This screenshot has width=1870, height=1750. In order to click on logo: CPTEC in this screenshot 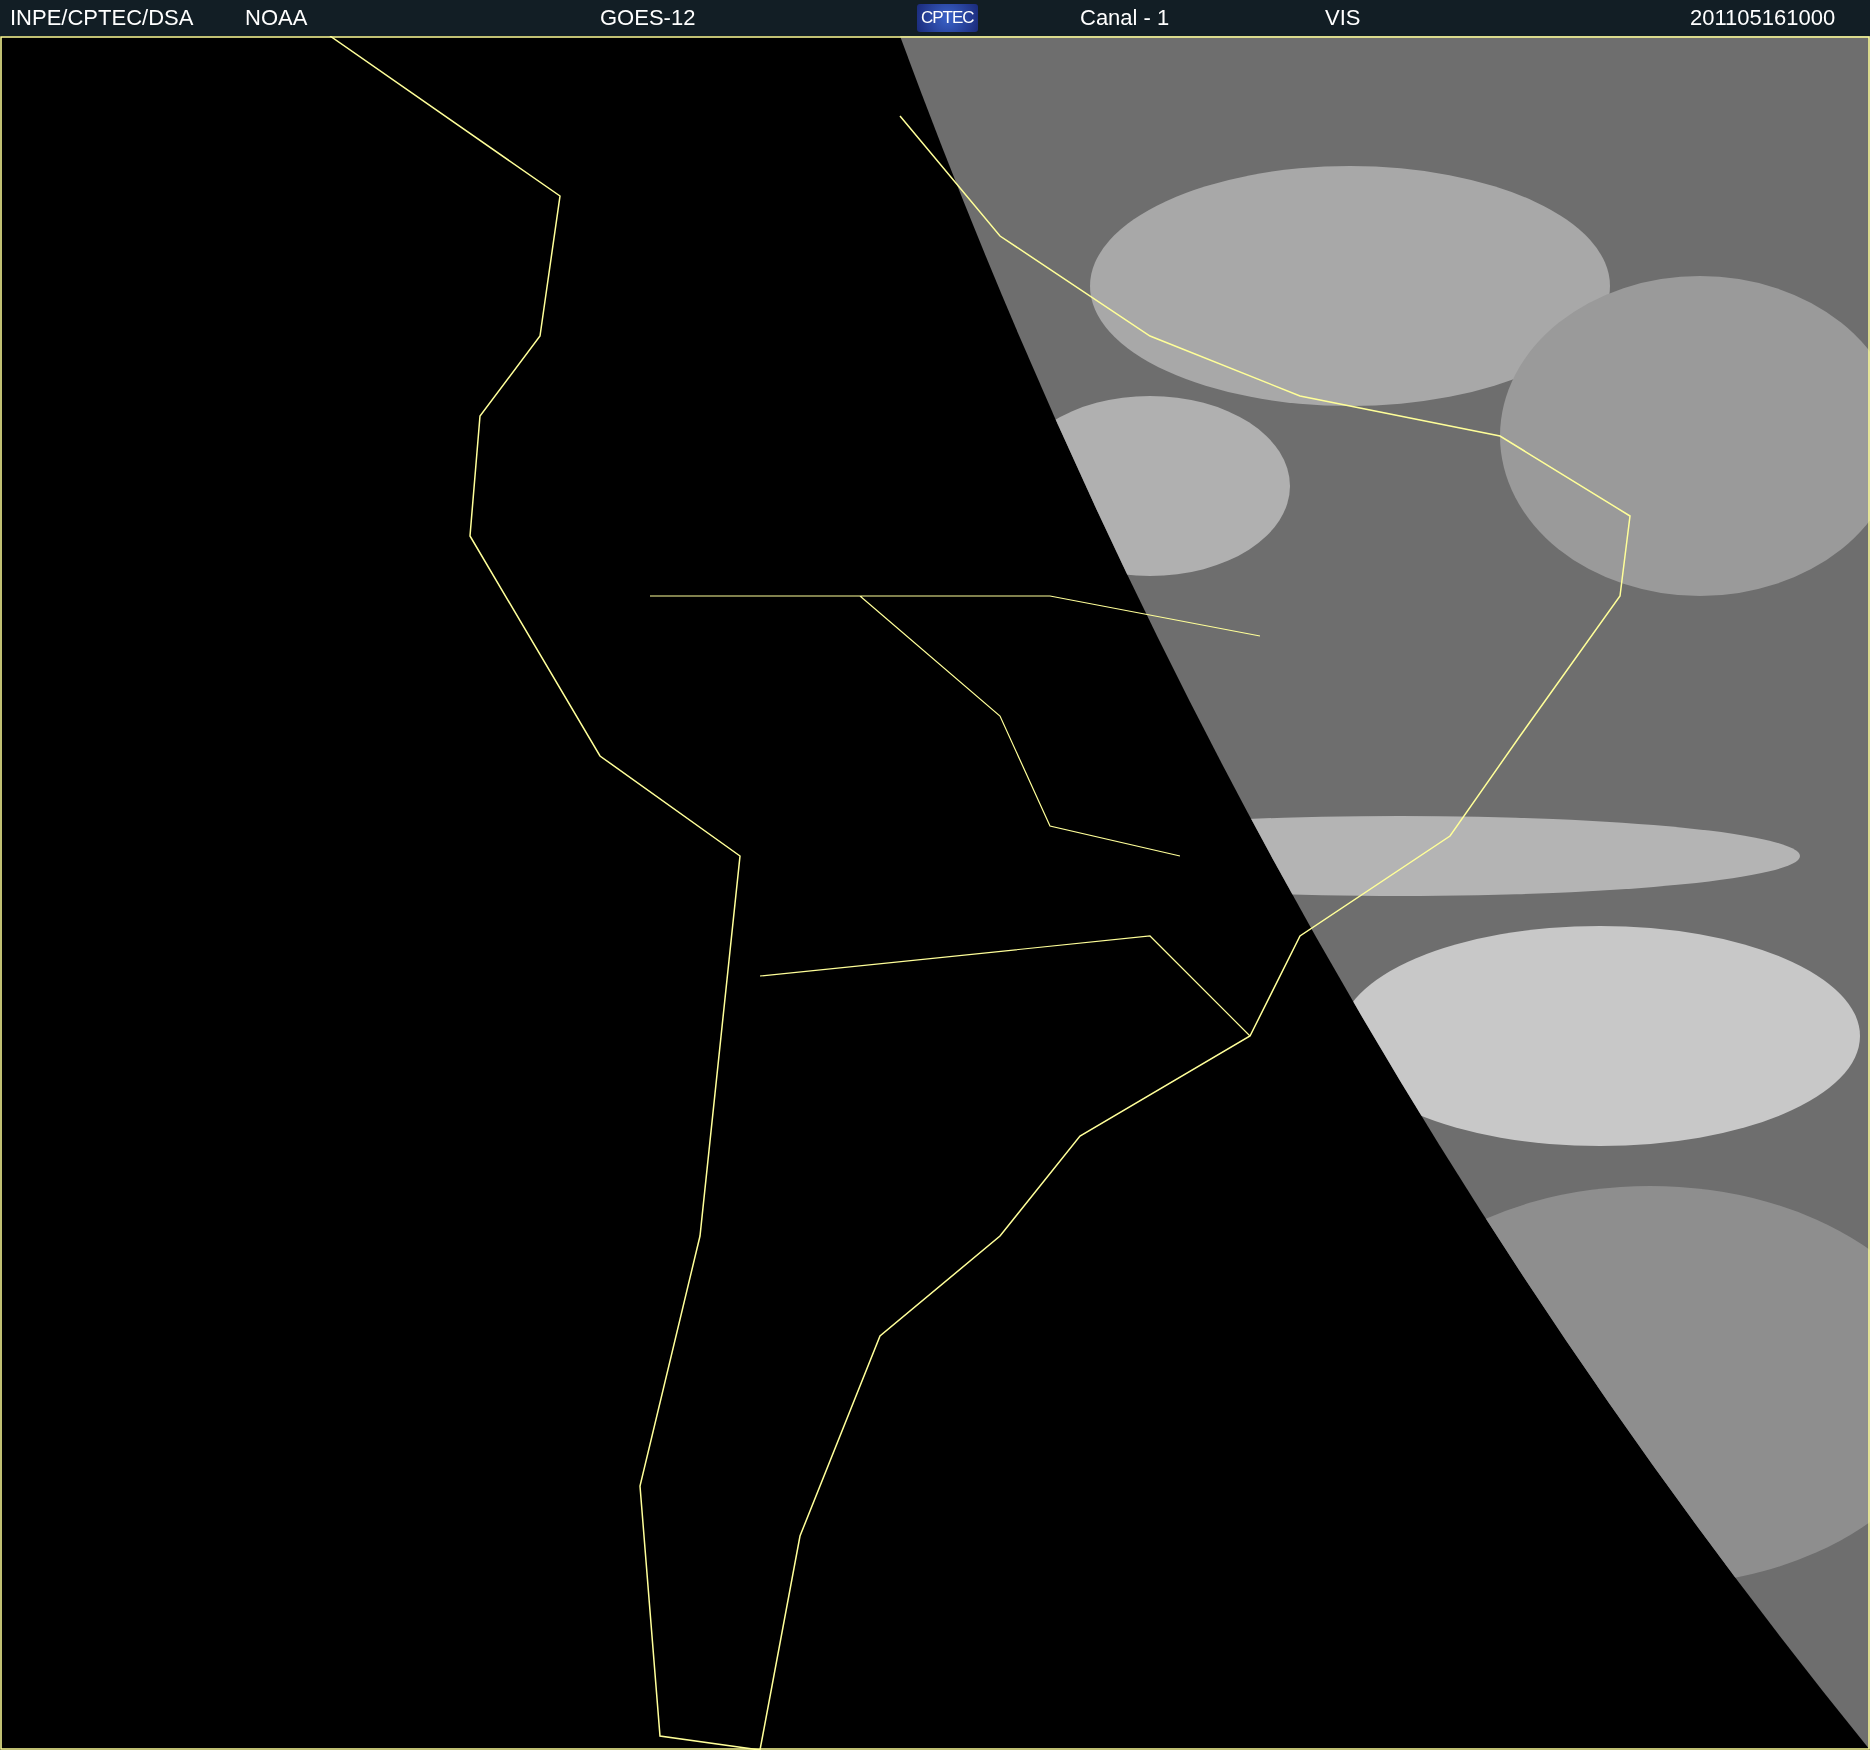, I will do `click(947, 18)`.